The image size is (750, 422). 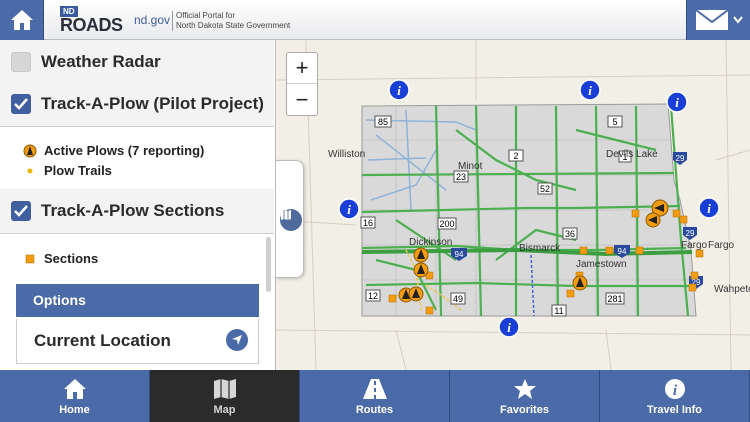 I want to click on svg-text: 52, so click(x=545, y=189).